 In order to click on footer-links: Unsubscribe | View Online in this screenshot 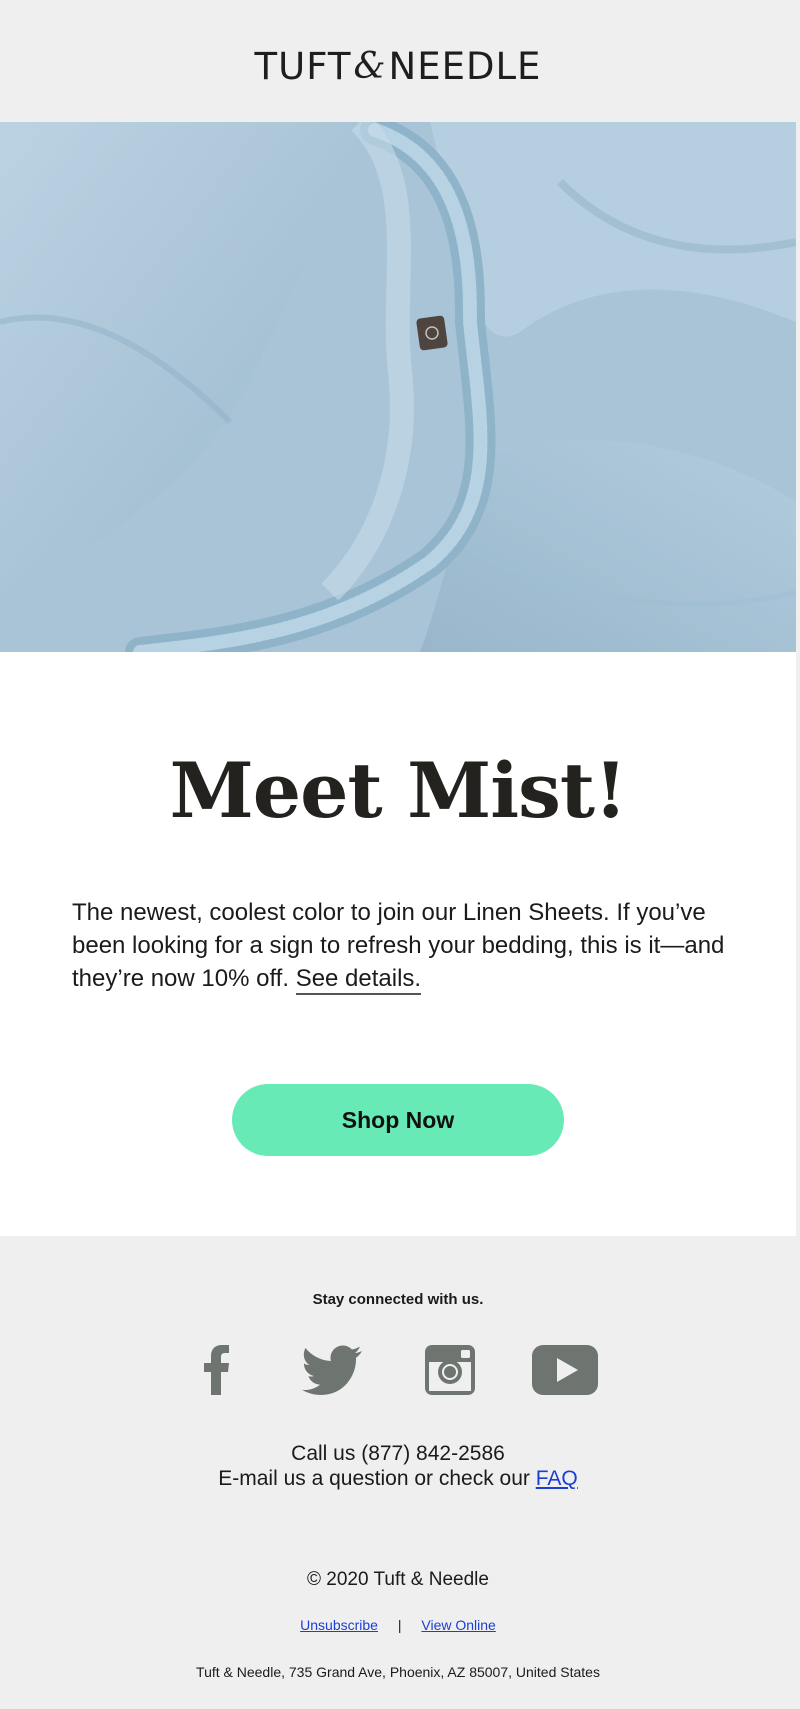, I will do `click(398, 1625)`.